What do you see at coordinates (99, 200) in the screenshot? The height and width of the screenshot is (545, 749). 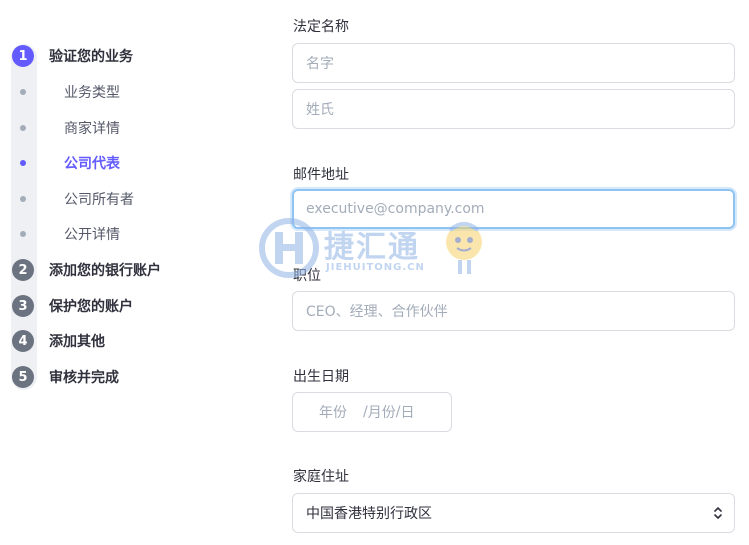 I see `substep-label: 公司所有者` at bounding box center [99, 200].